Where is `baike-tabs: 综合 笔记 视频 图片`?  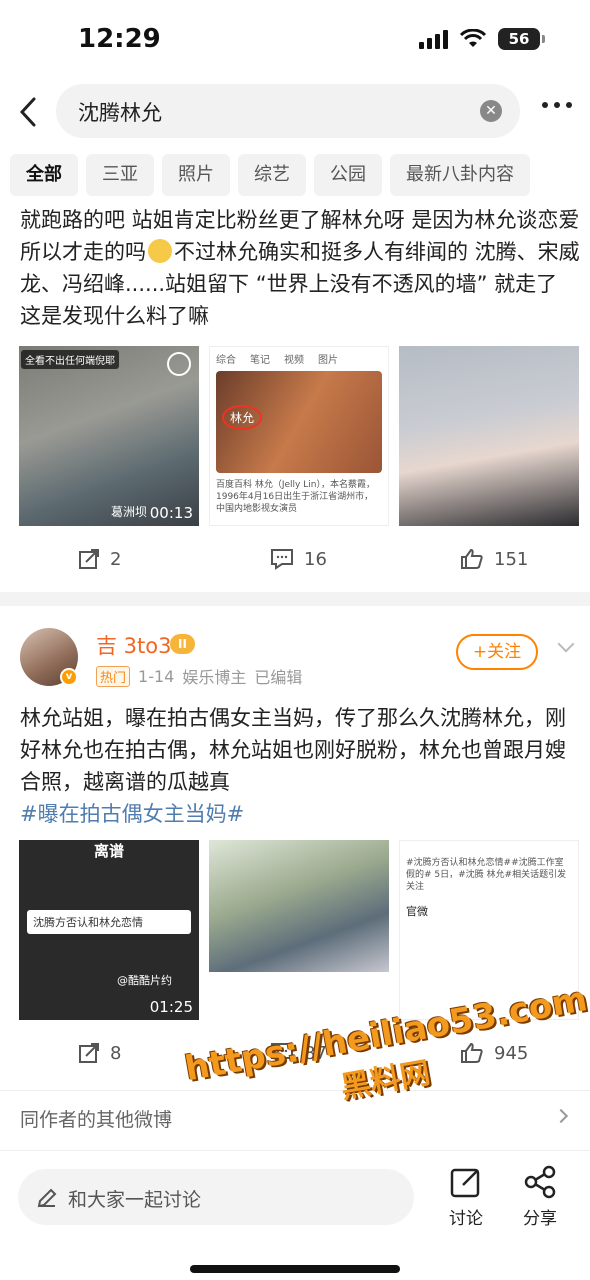 baike-tabs: 综合 笔记 视频 图片 is located at coordinates (299, 358).